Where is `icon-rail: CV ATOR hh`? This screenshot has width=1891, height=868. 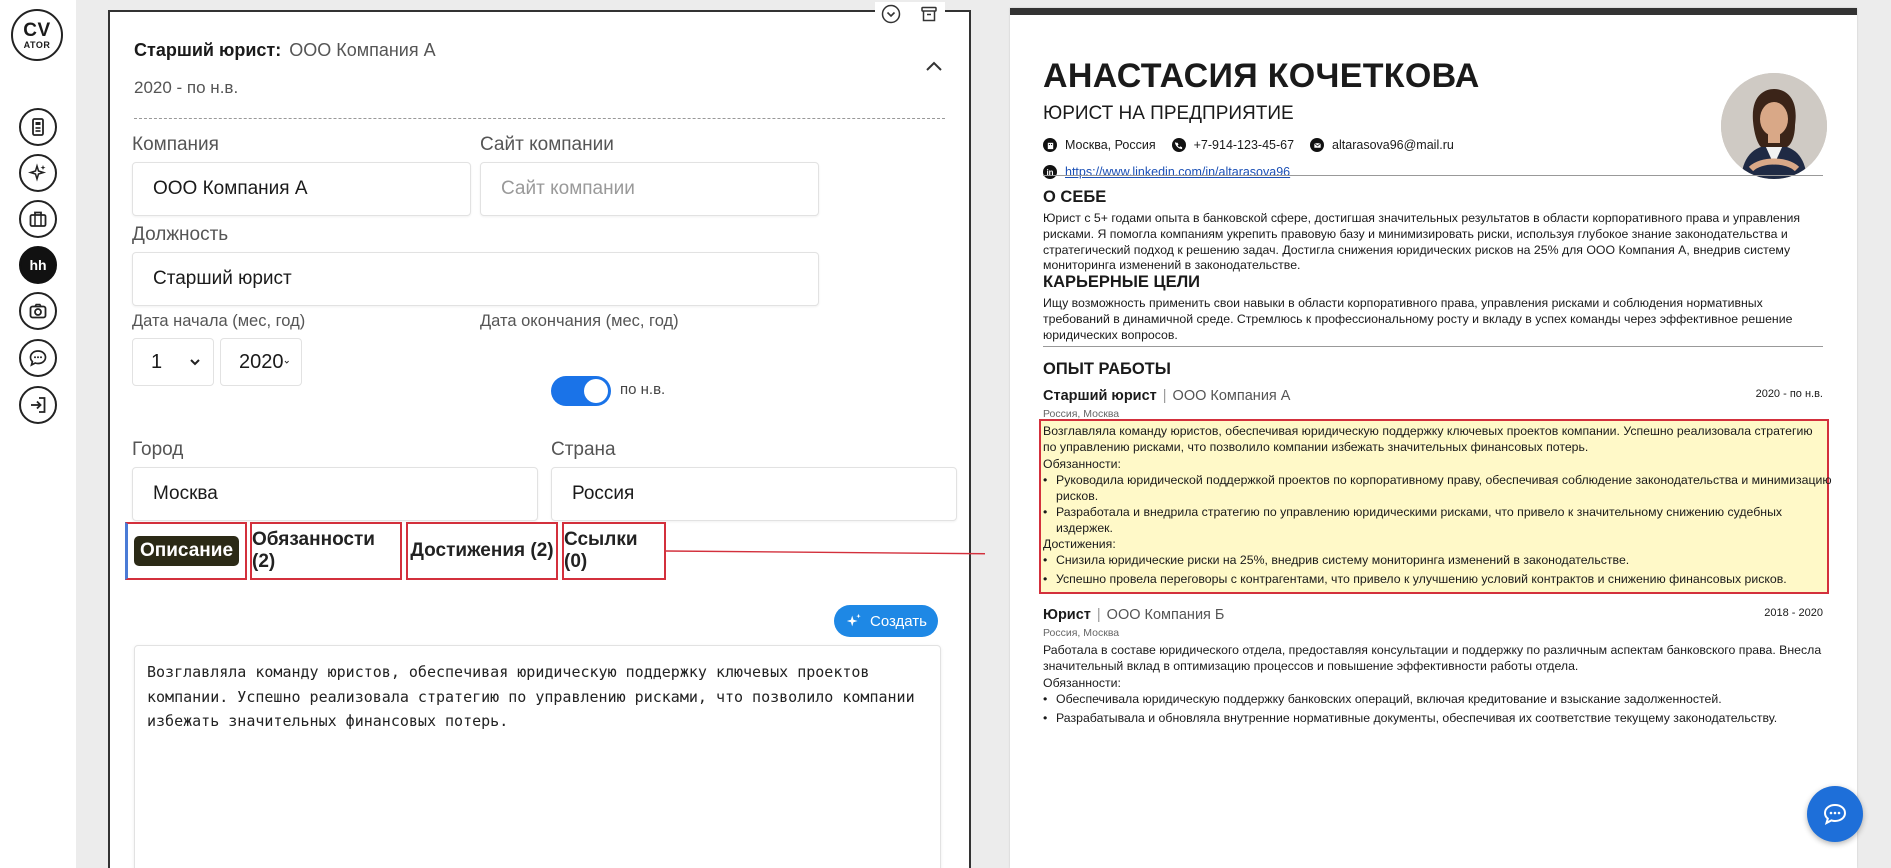
icon-rail: CV ATOR hh is located at coordinates (38, 434).